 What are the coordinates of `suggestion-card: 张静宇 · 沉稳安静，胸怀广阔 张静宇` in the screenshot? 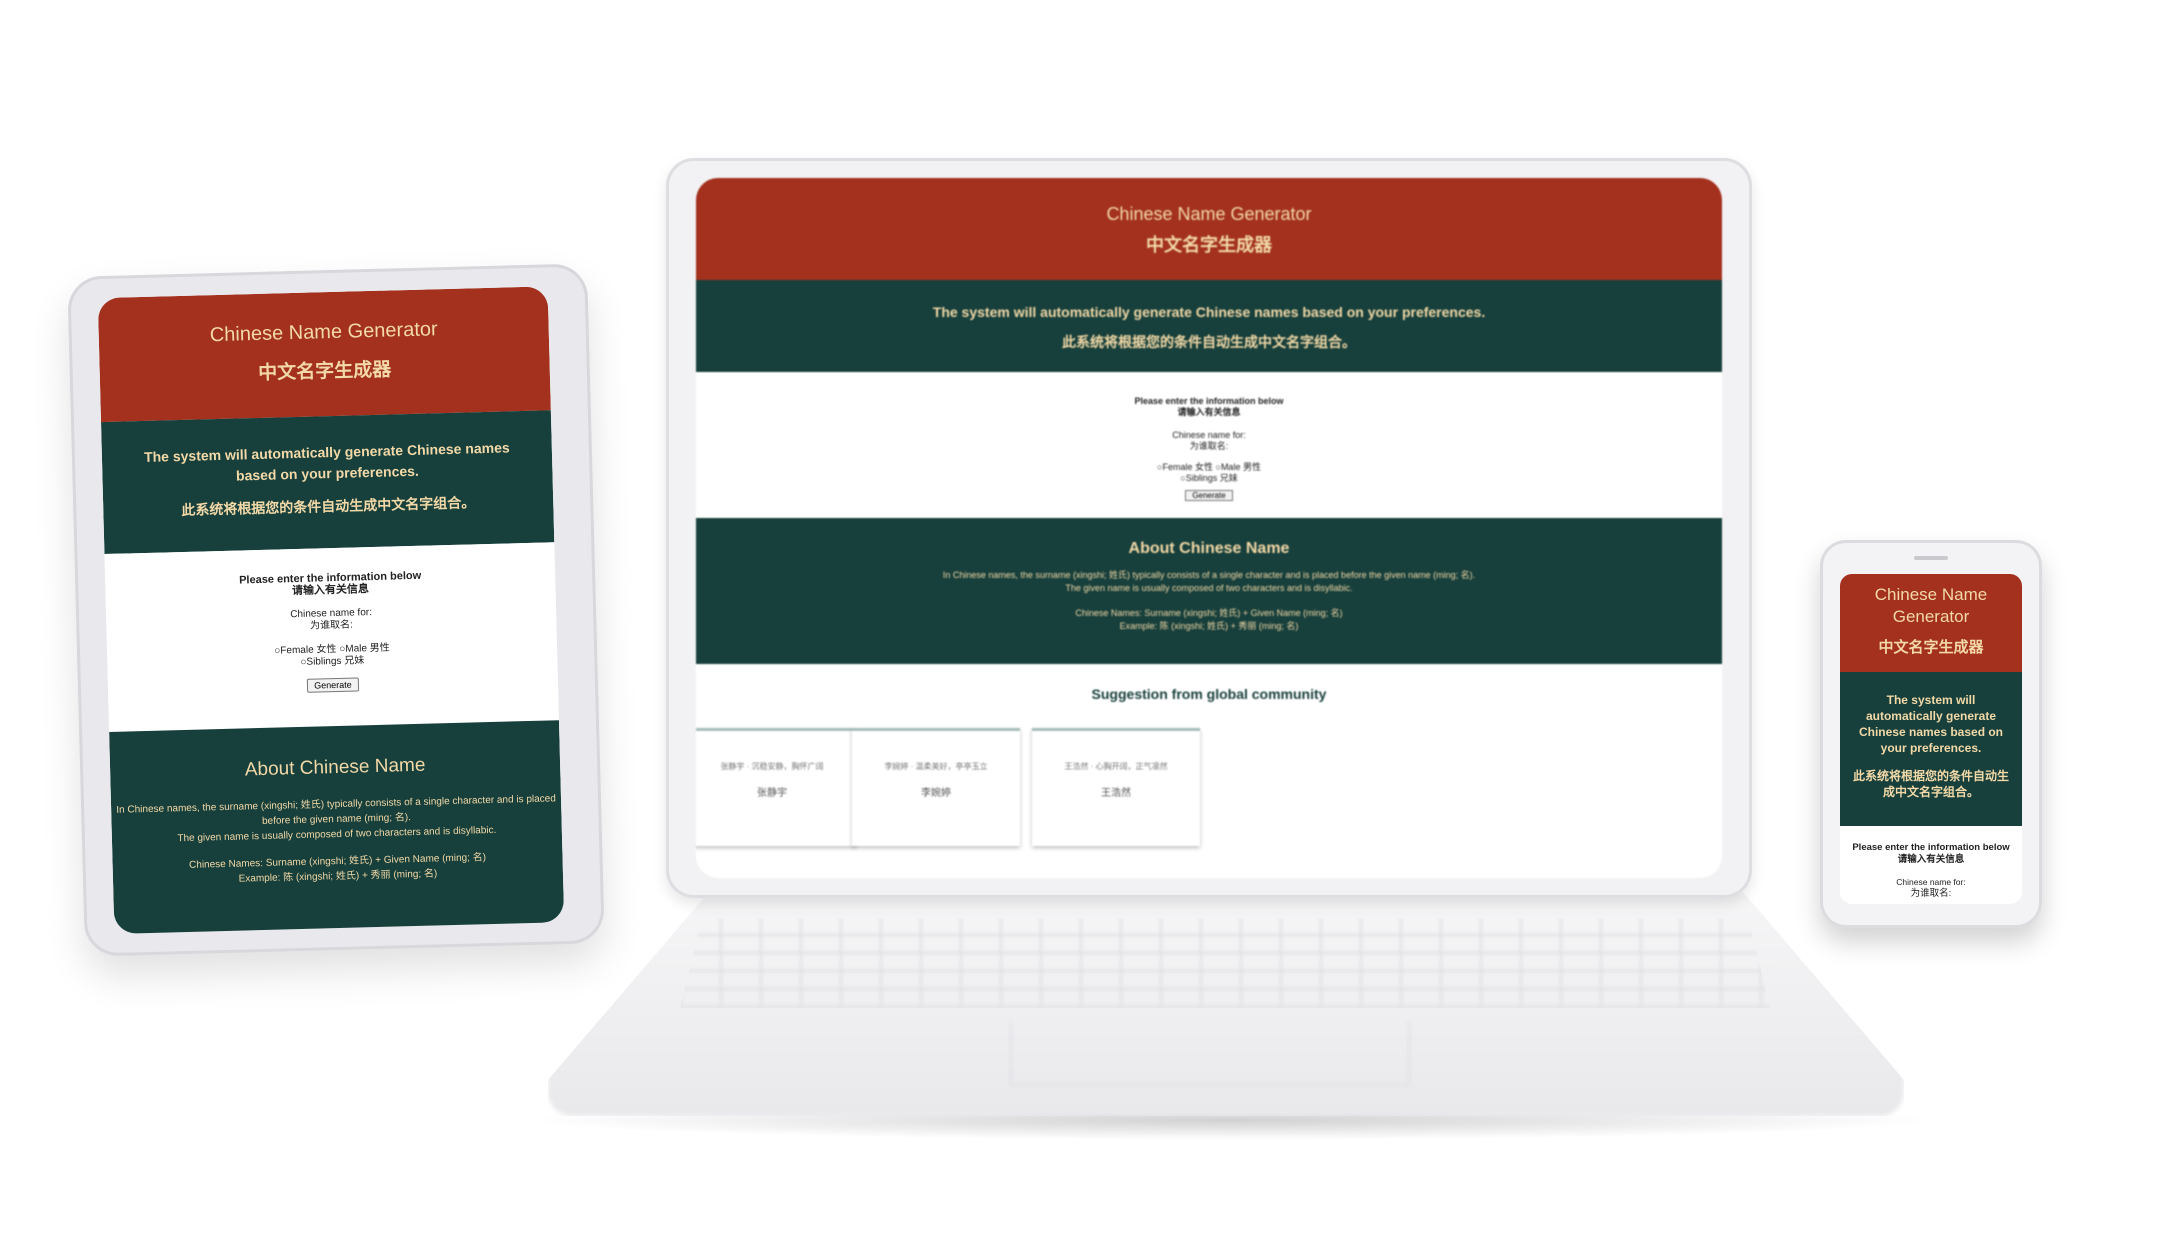 It's located at (776, 787).